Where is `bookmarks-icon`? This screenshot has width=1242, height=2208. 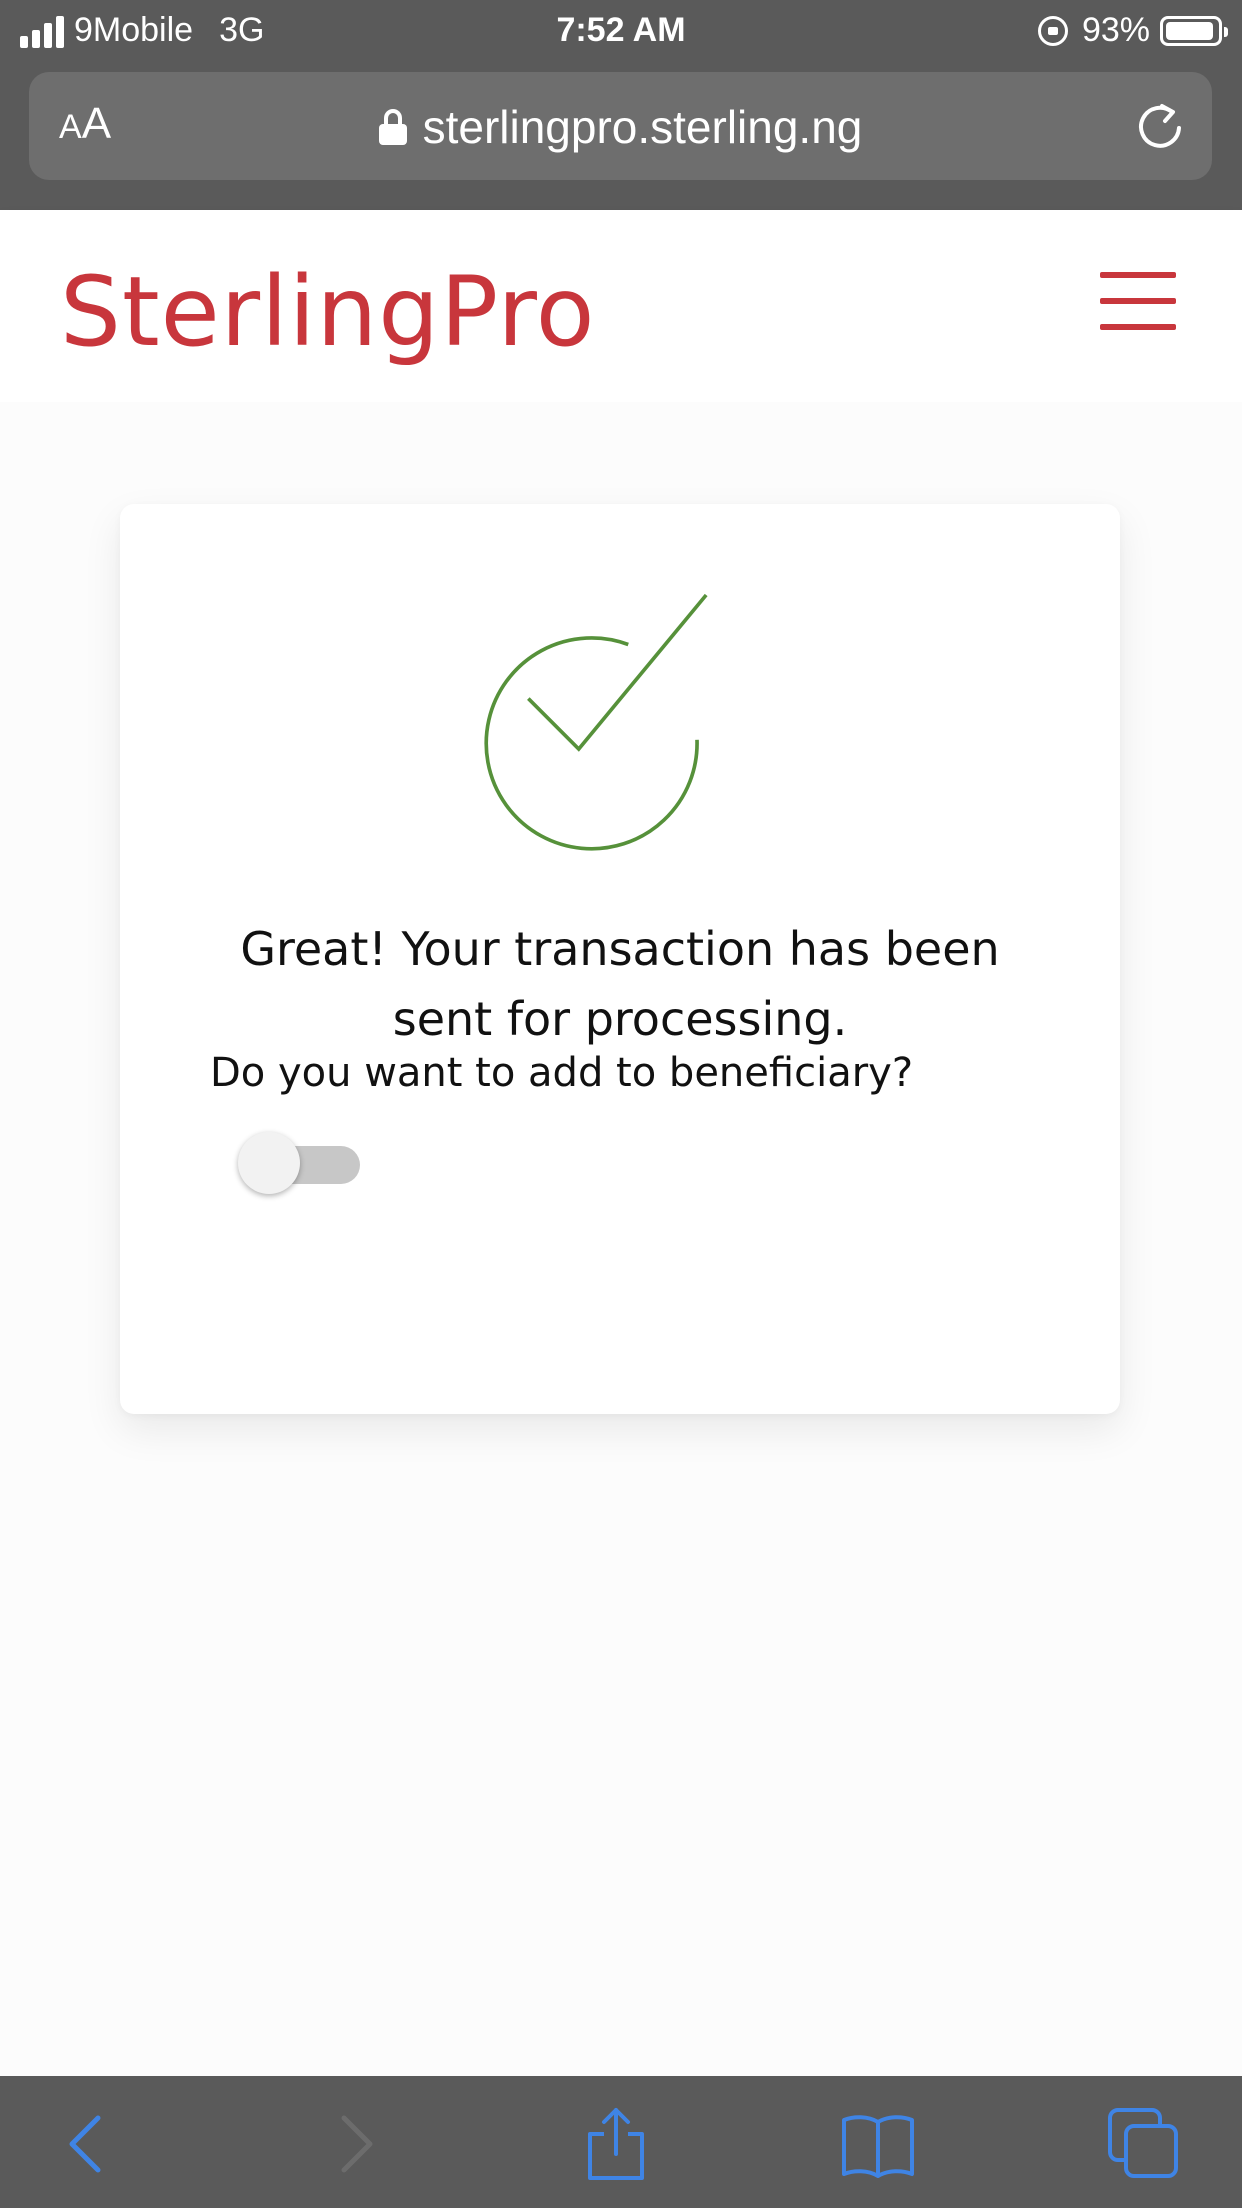
bookmarks-icon is located at coordinates (878, 2144).